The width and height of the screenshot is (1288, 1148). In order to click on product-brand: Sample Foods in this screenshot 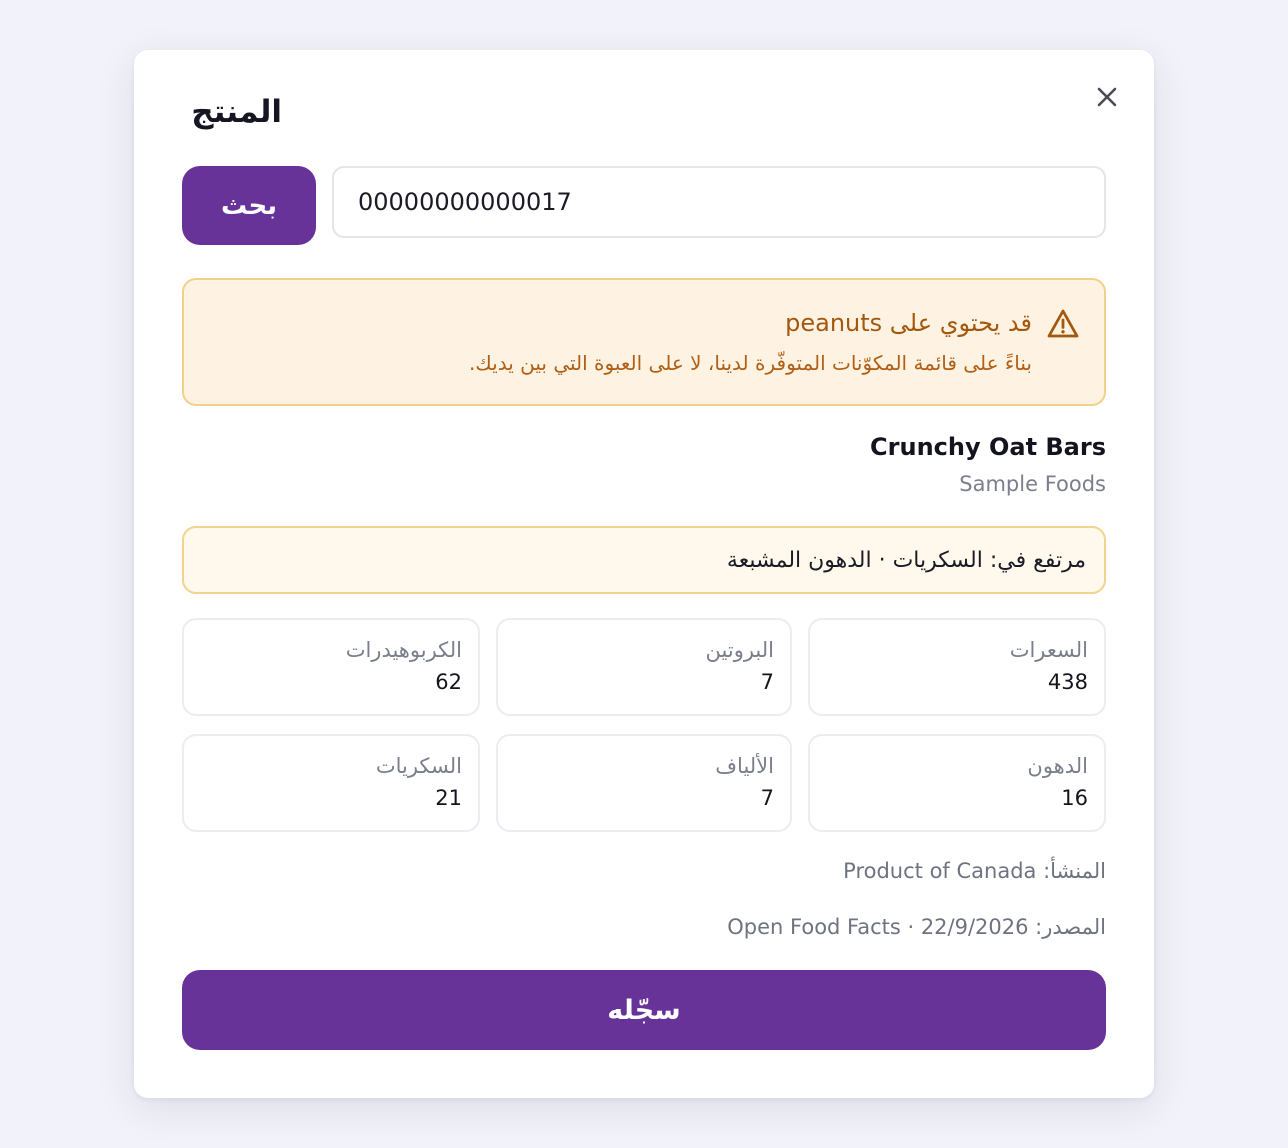, I will do `click(1032, 484)`.